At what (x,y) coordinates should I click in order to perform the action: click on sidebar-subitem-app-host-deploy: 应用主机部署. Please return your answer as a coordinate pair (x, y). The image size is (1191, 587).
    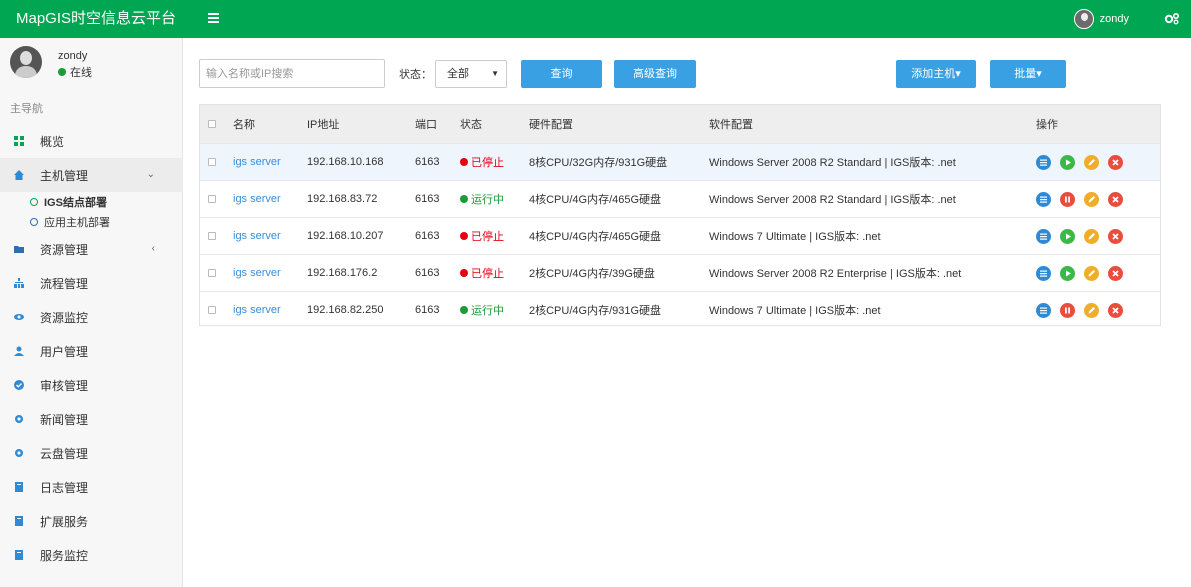
    Looking at the image, I should click on (91, 222).